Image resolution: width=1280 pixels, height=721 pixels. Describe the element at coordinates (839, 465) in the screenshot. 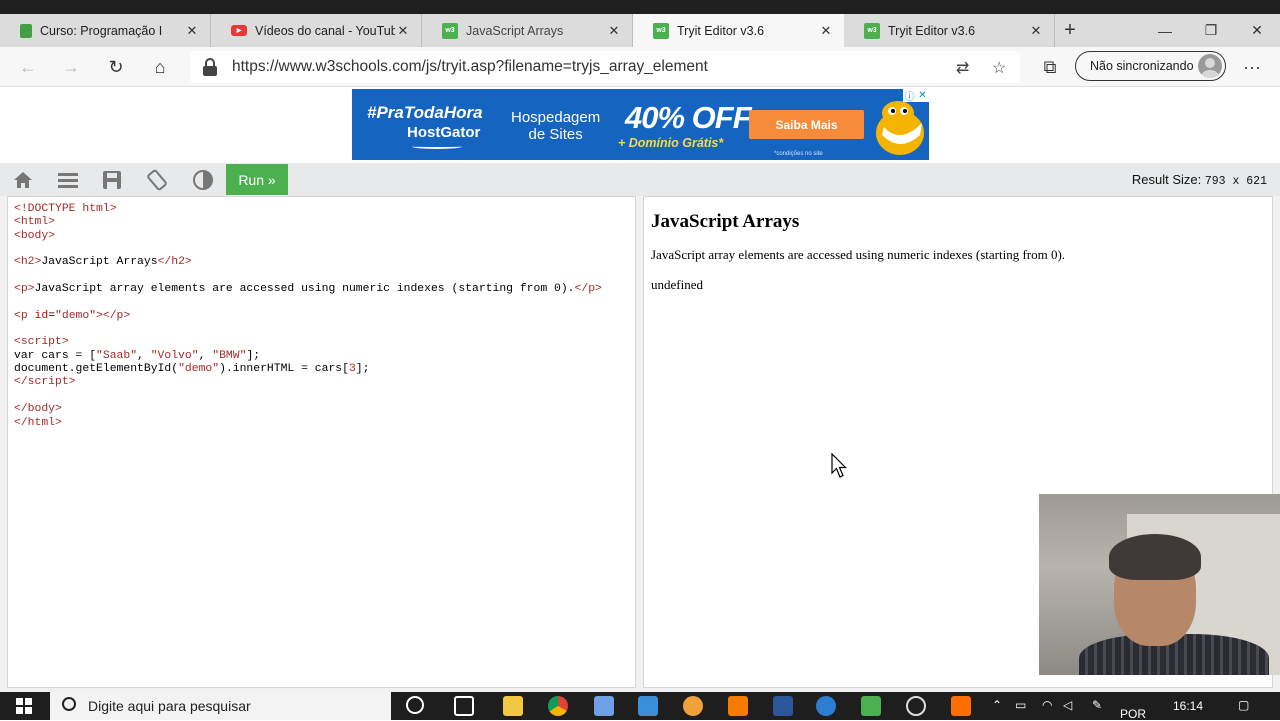

I see `mouse-cursor-icon` at that location.